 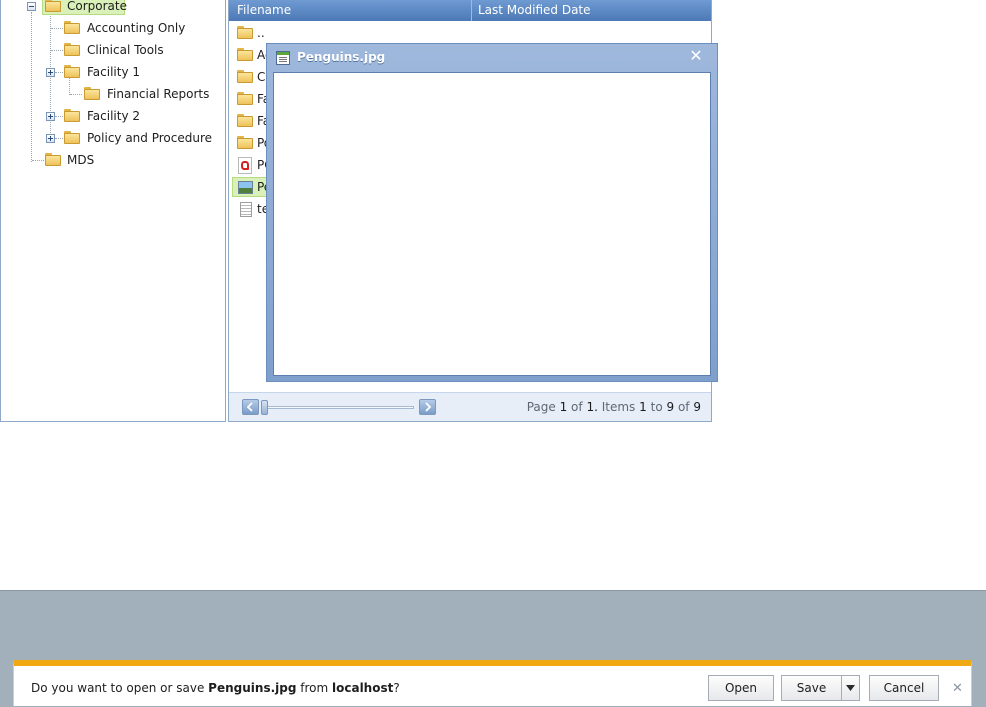 I want to click on chevron-down-icon, so click(x=850, y=688).